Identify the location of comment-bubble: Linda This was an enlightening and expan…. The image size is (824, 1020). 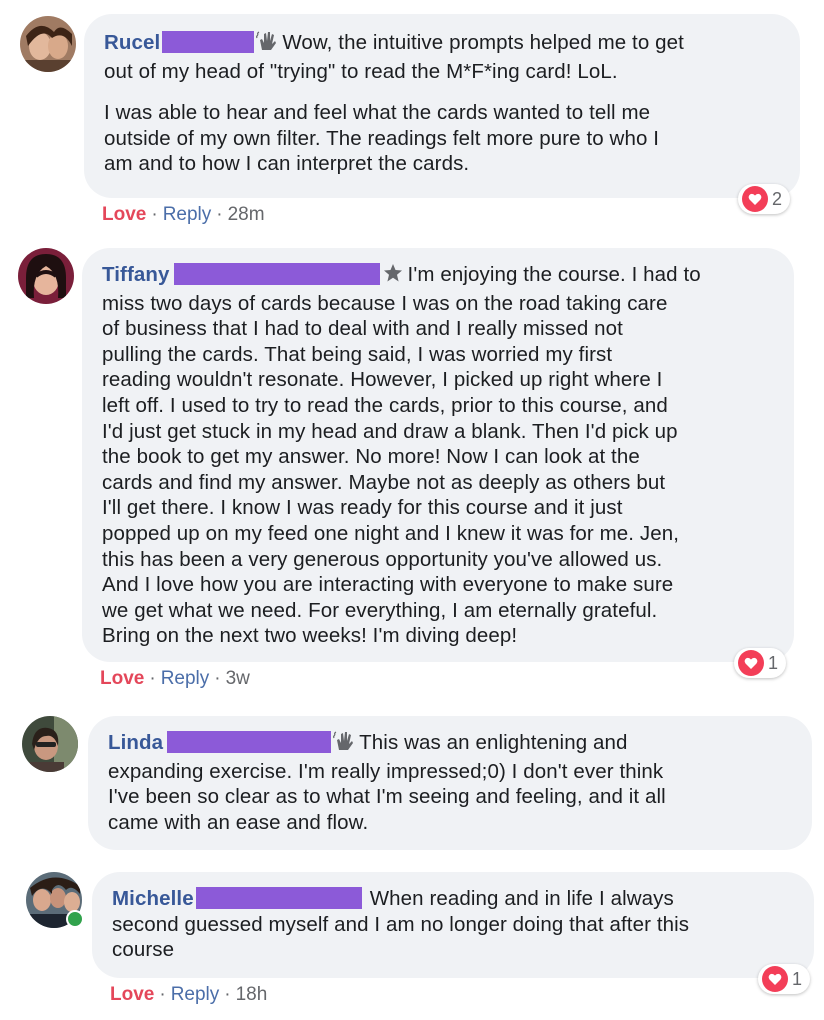
(450, 783).